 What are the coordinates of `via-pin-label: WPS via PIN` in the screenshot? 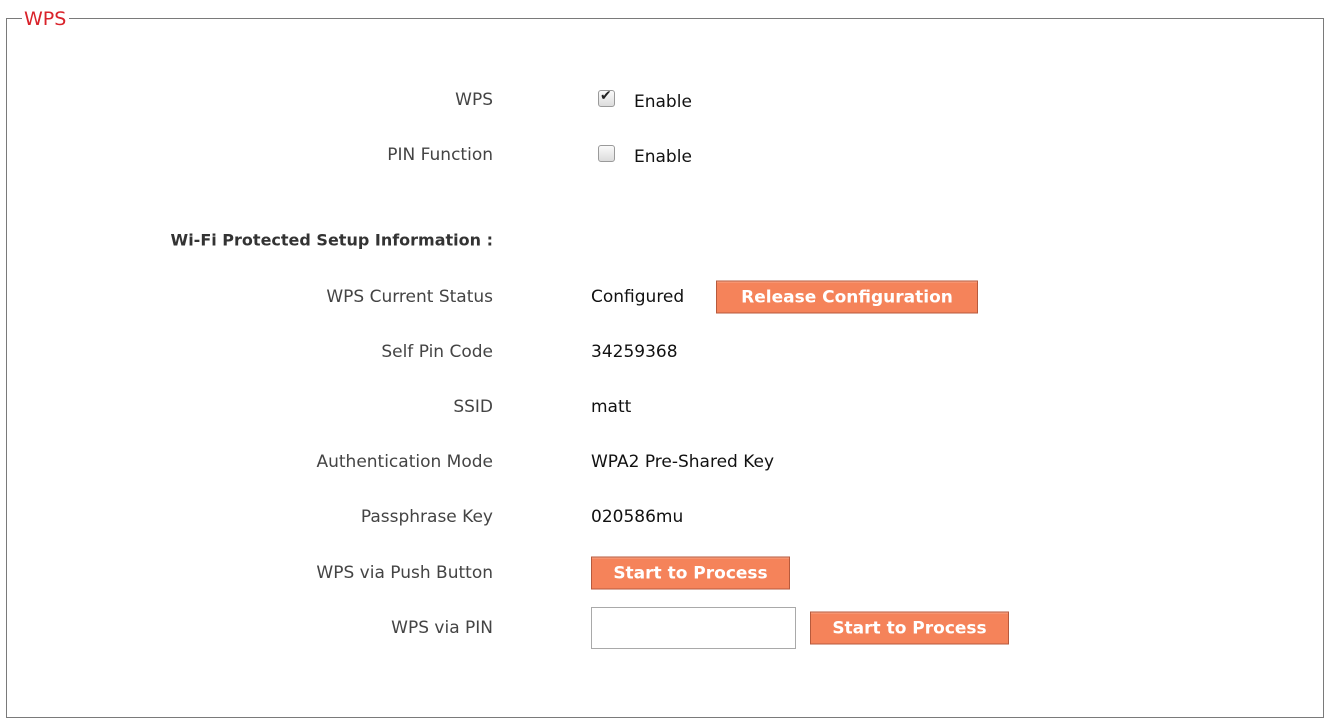 It's located at (442, 628).